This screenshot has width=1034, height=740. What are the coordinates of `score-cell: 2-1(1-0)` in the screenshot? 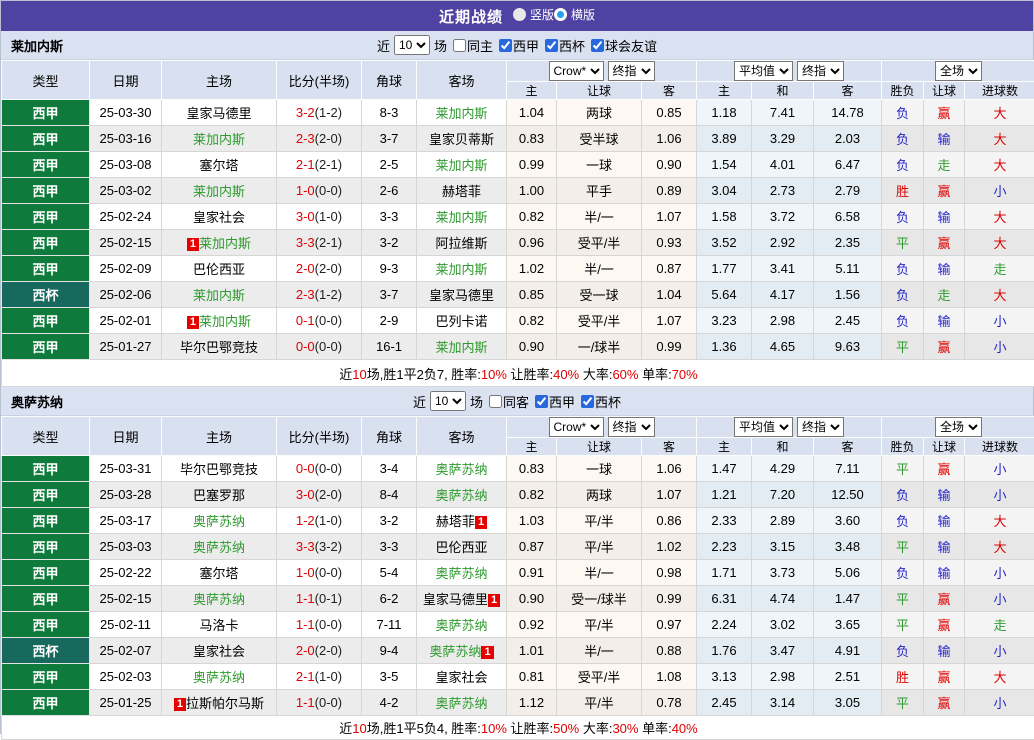 It's located at (319, 677).